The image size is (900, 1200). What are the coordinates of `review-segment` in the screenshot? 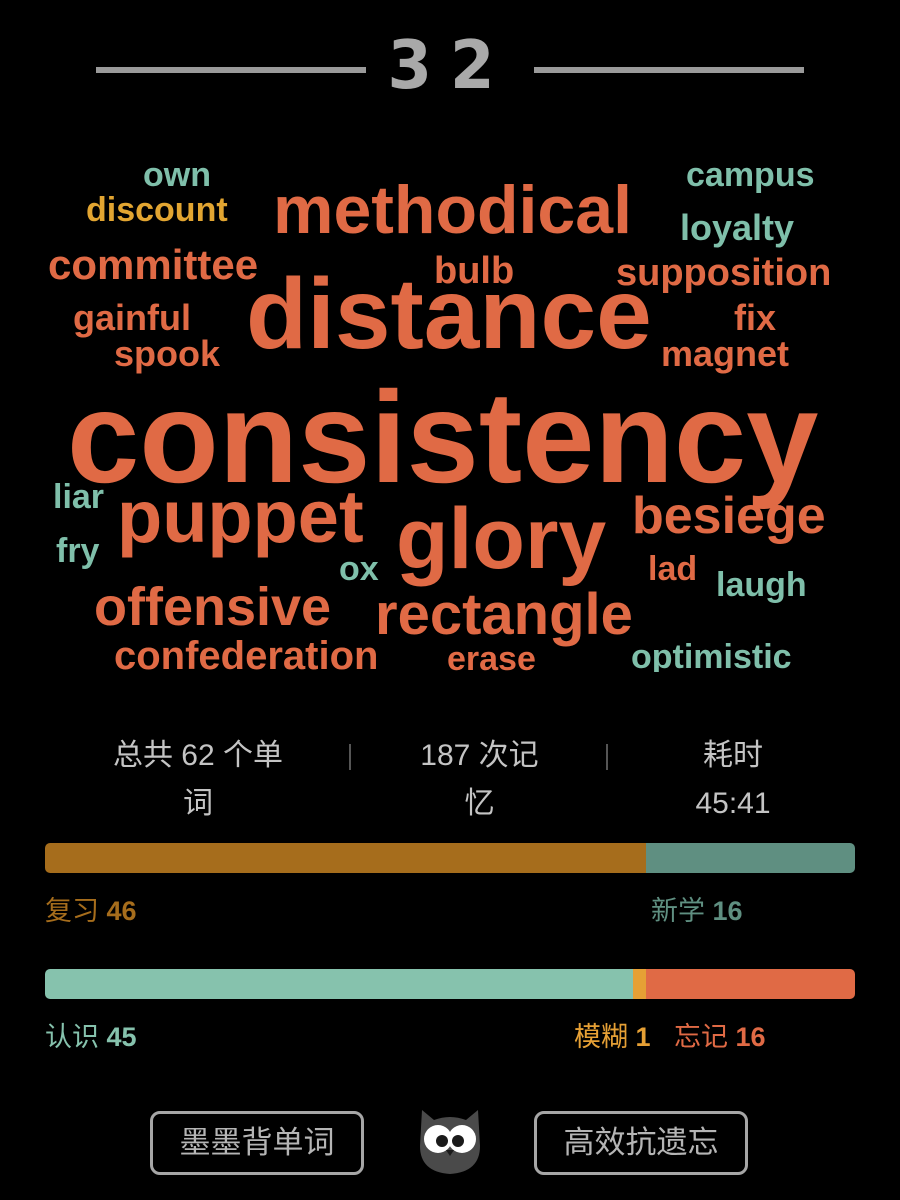 It's located at (345, 858).